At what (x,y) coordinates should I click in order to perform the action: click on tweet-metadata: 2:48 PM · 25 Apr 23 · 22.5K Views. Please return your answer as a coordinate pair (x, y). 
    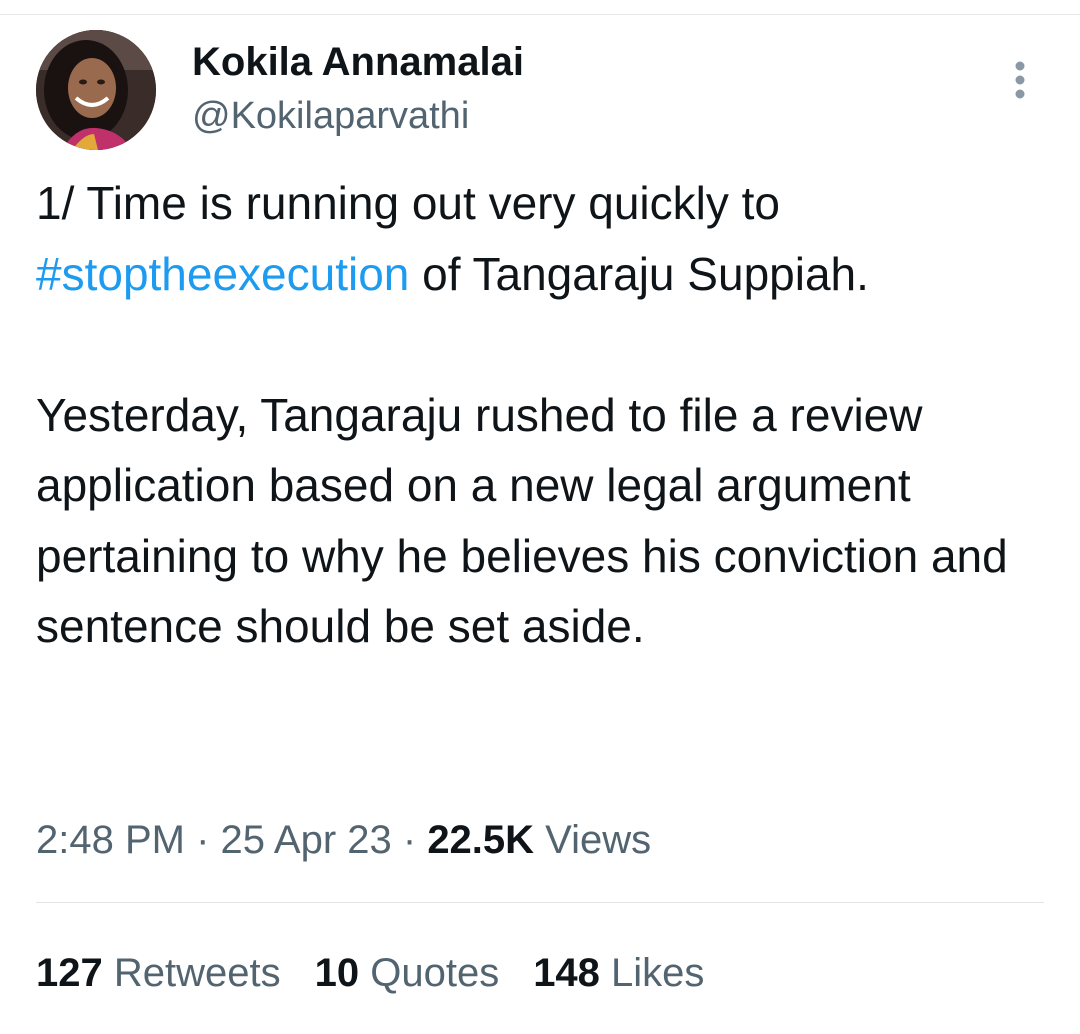
    Looking at the image, I should click on (343, 840).